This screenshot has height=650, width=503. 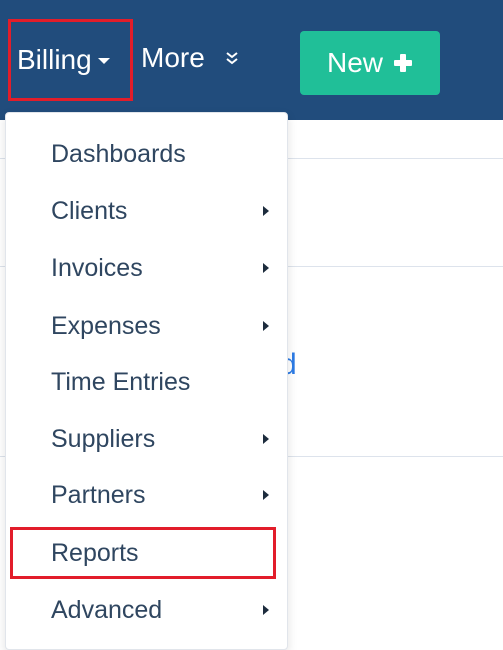 What do you see at coordinates (146, 268) in the screenshot?
I see `menu-item-invoices: Invoices` at bounding box center [146, 268].